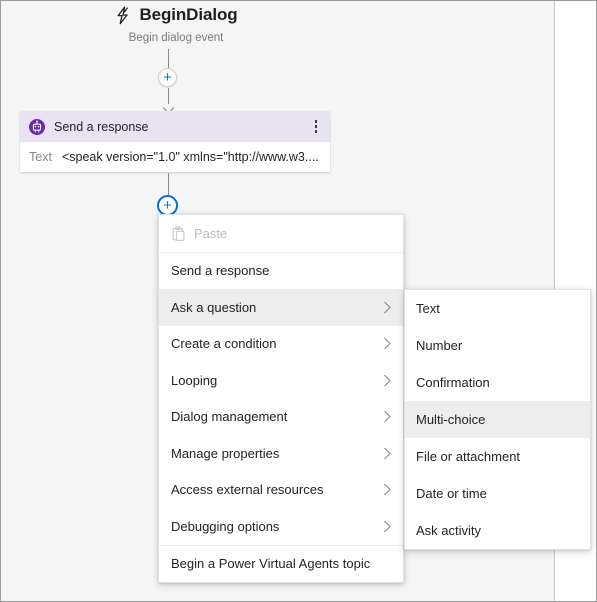 This screenshot has height=602, width=597. Describe the element at coordinates (451, 493) in the screenshot. I see `submenu-item-label: Date or time` at that location.